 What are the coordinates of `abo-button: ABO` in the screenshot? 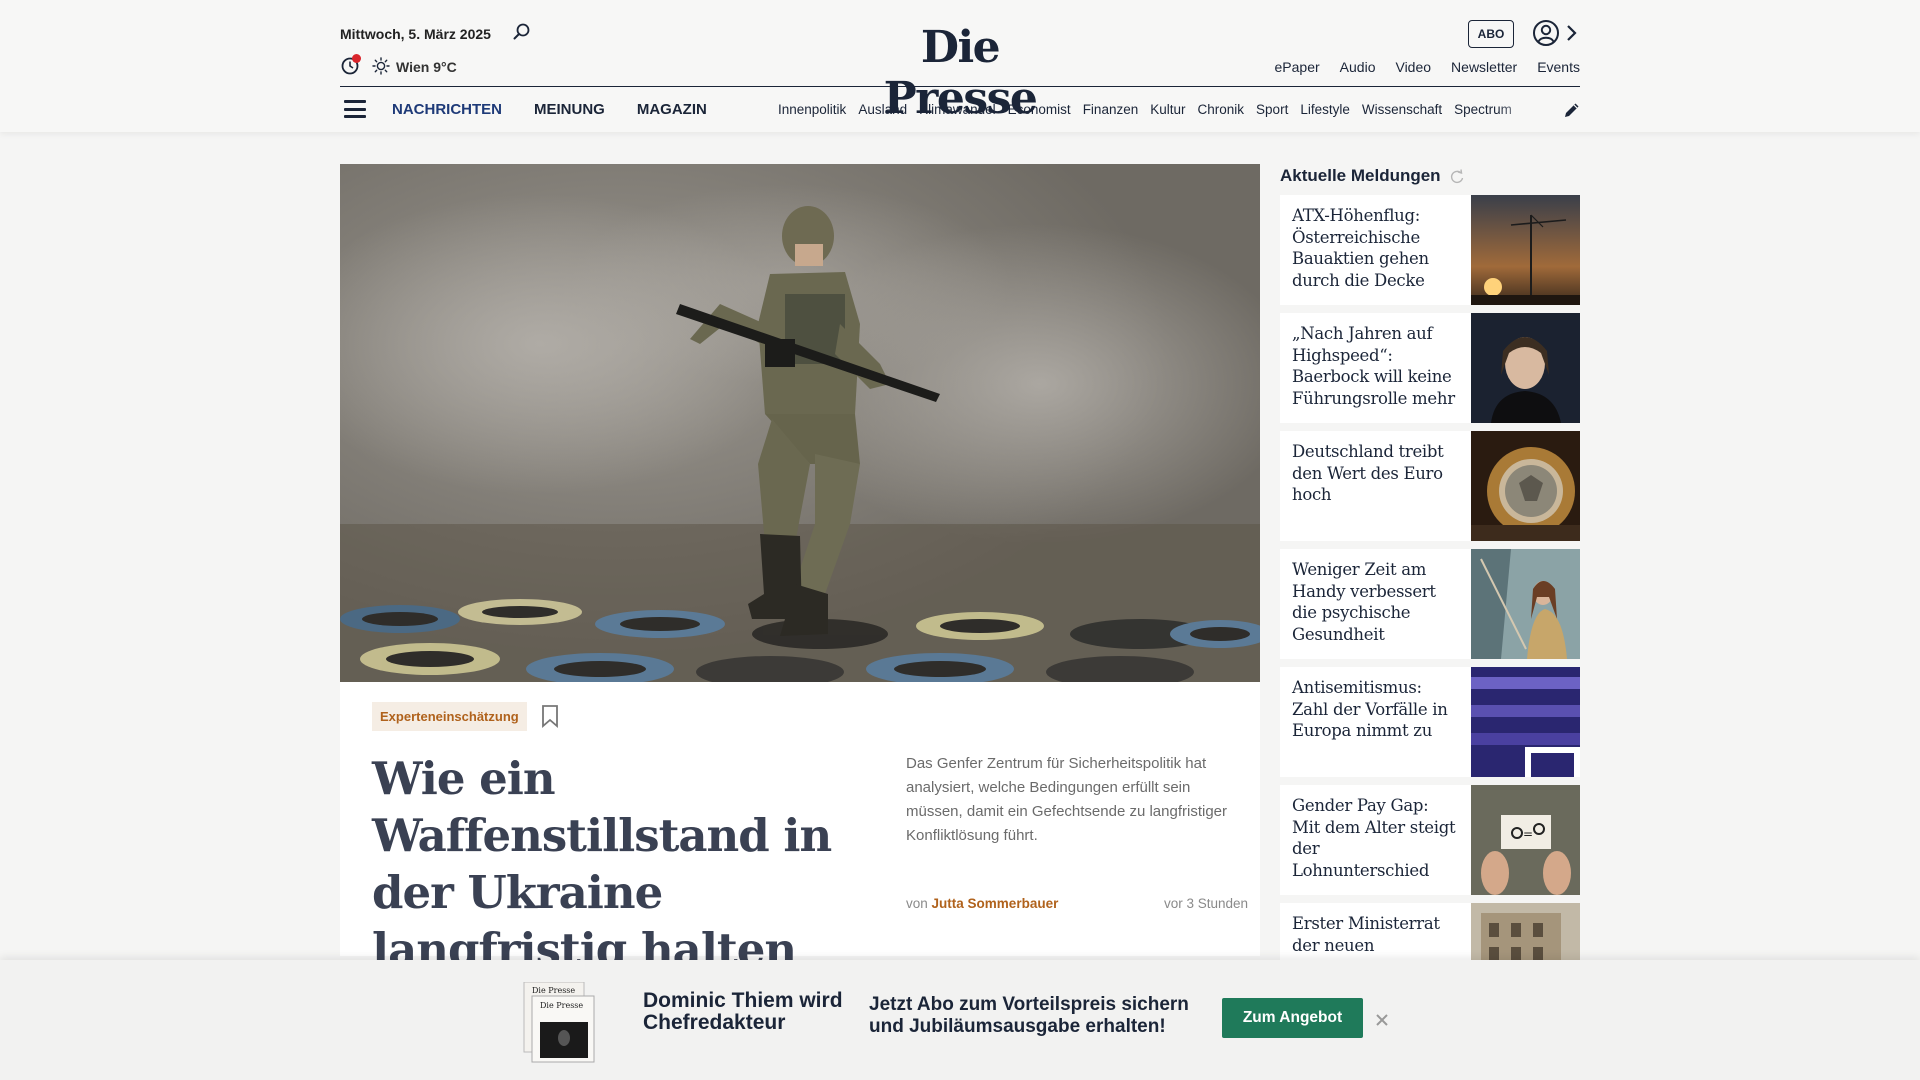 It's located at (1491, 34).